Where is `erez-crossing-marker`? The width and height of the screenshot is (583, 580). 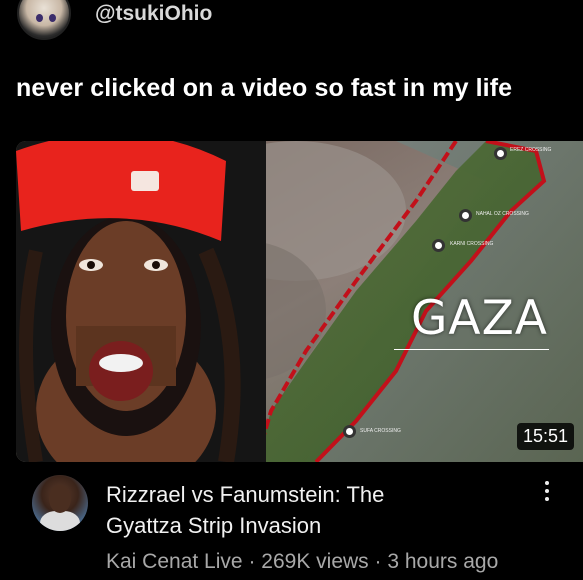
erez-crossing-marker is located at coordinates (500, 153).